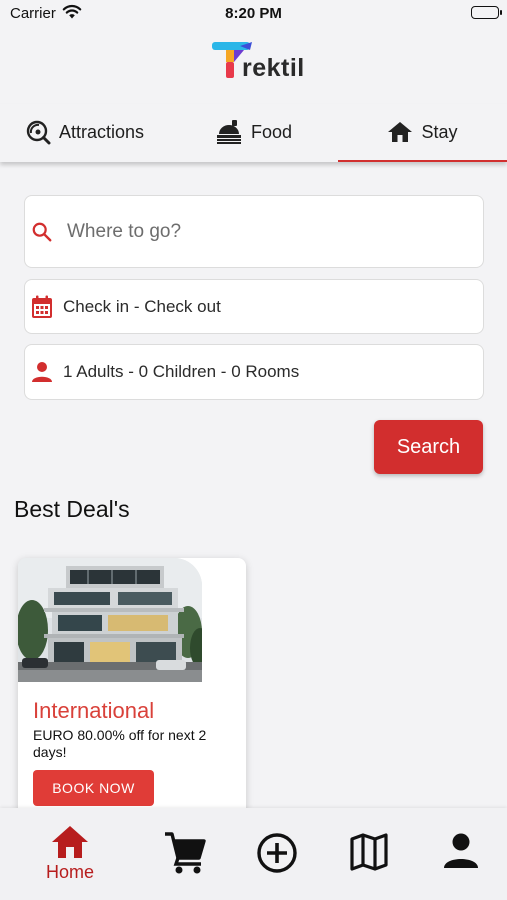  What do you see at coordinates (271, 131) in the screenshot?
I see `tab-food-label: Food` at bounding box center [271, 131].